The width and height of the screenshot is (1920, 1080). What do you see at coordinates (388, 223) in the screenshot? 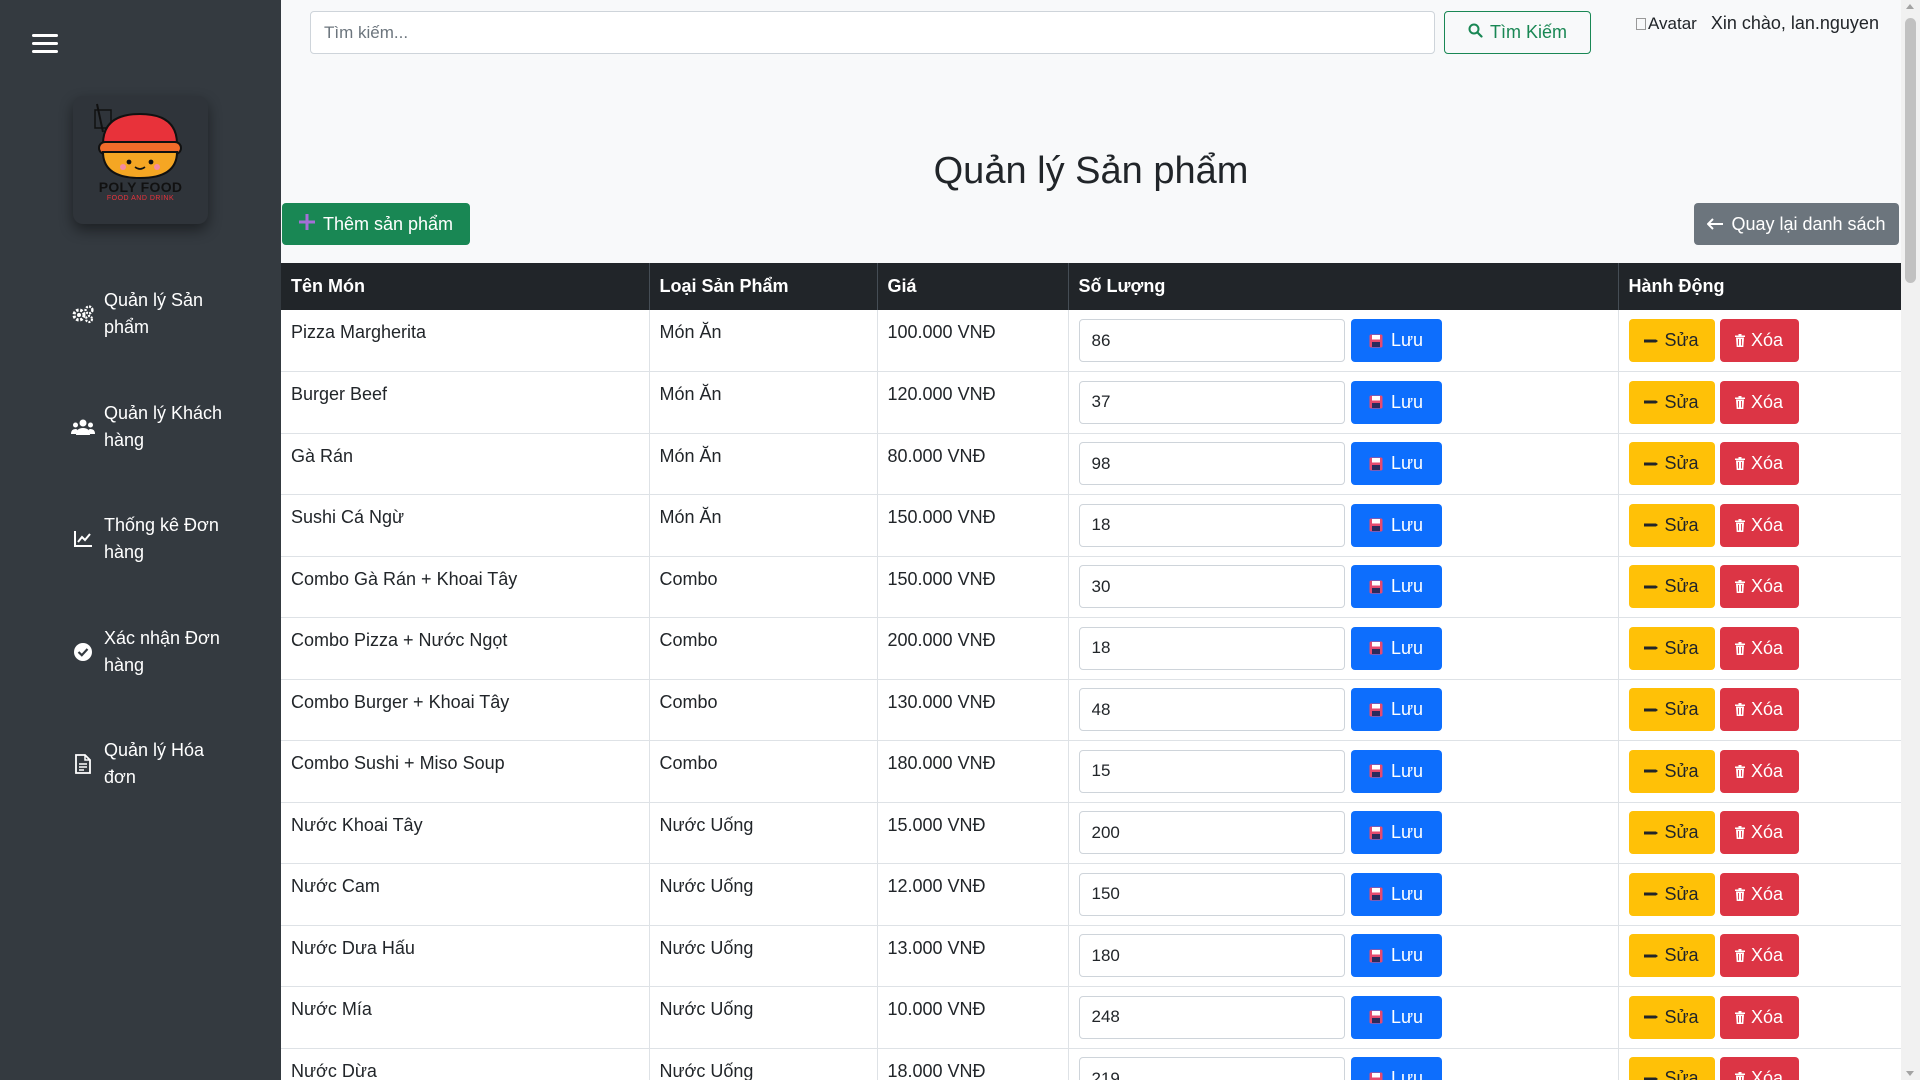
I see `add-product-label: Thêm sản phẩm` at bounding box center [388, 223].